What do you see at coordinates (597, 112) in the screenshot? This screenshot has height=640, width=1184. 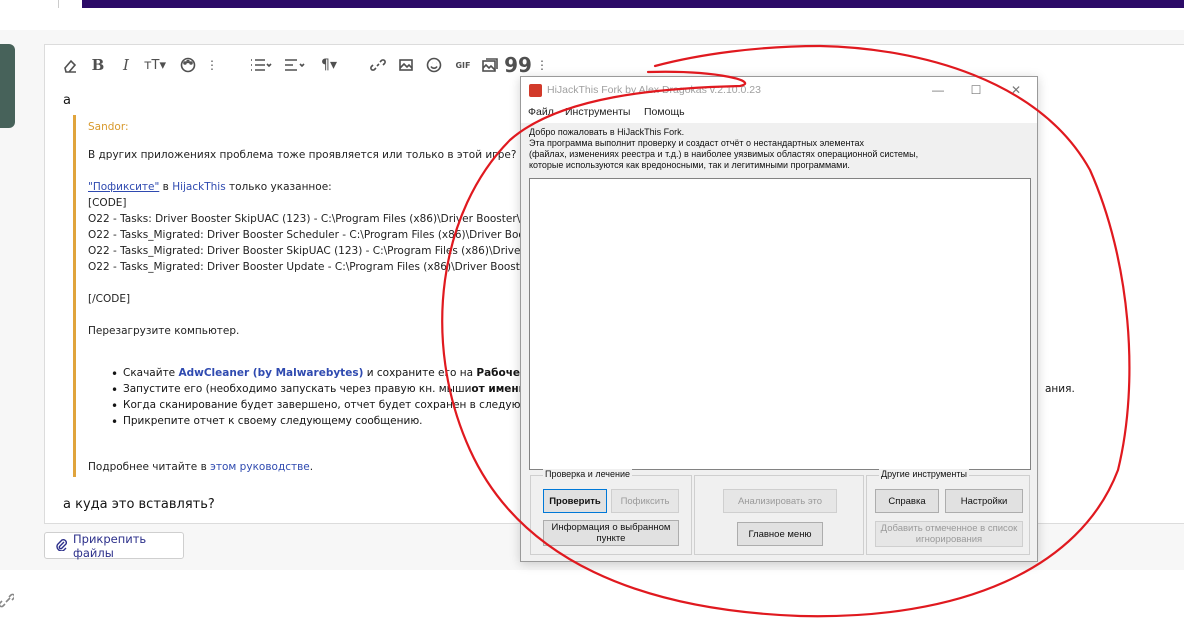 I see `menu-tools: Инструменты` at bounding box center [597, 112].